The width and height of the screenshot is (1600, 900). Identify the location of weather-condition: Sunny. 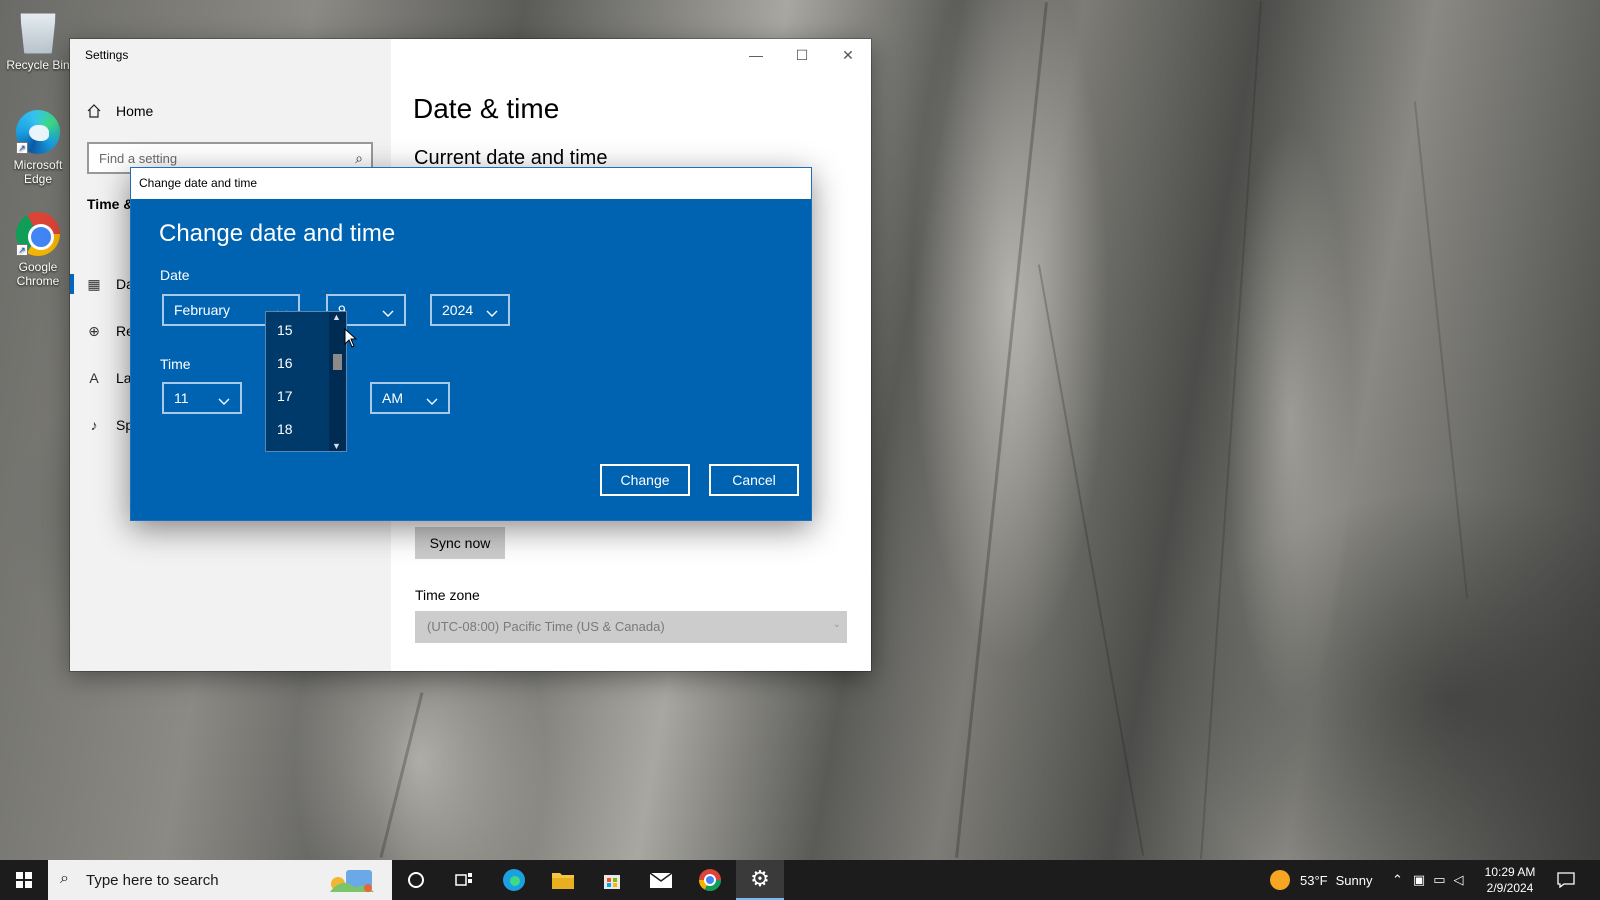
(1354, 880).